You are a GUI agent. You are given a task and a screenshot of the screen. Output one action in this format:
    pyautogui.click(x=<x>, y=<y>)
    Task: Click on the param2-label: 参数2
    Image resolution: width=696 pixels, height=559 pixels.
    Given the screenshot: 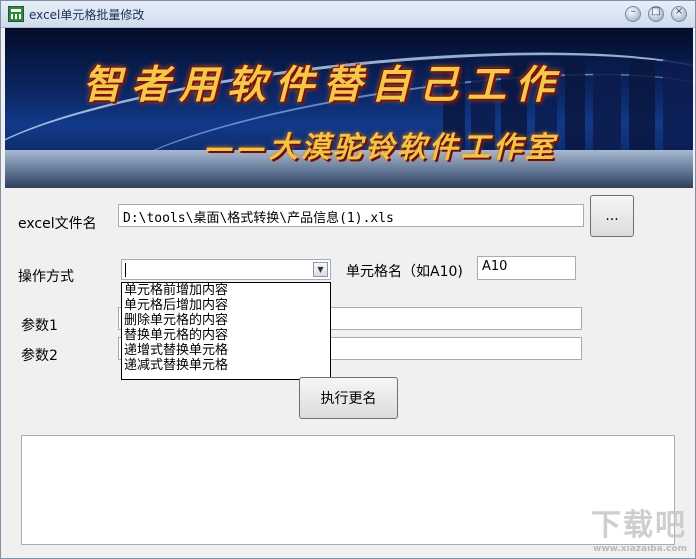 What is the action you would take?
    pyautogui.click(x=39, y=356)
    